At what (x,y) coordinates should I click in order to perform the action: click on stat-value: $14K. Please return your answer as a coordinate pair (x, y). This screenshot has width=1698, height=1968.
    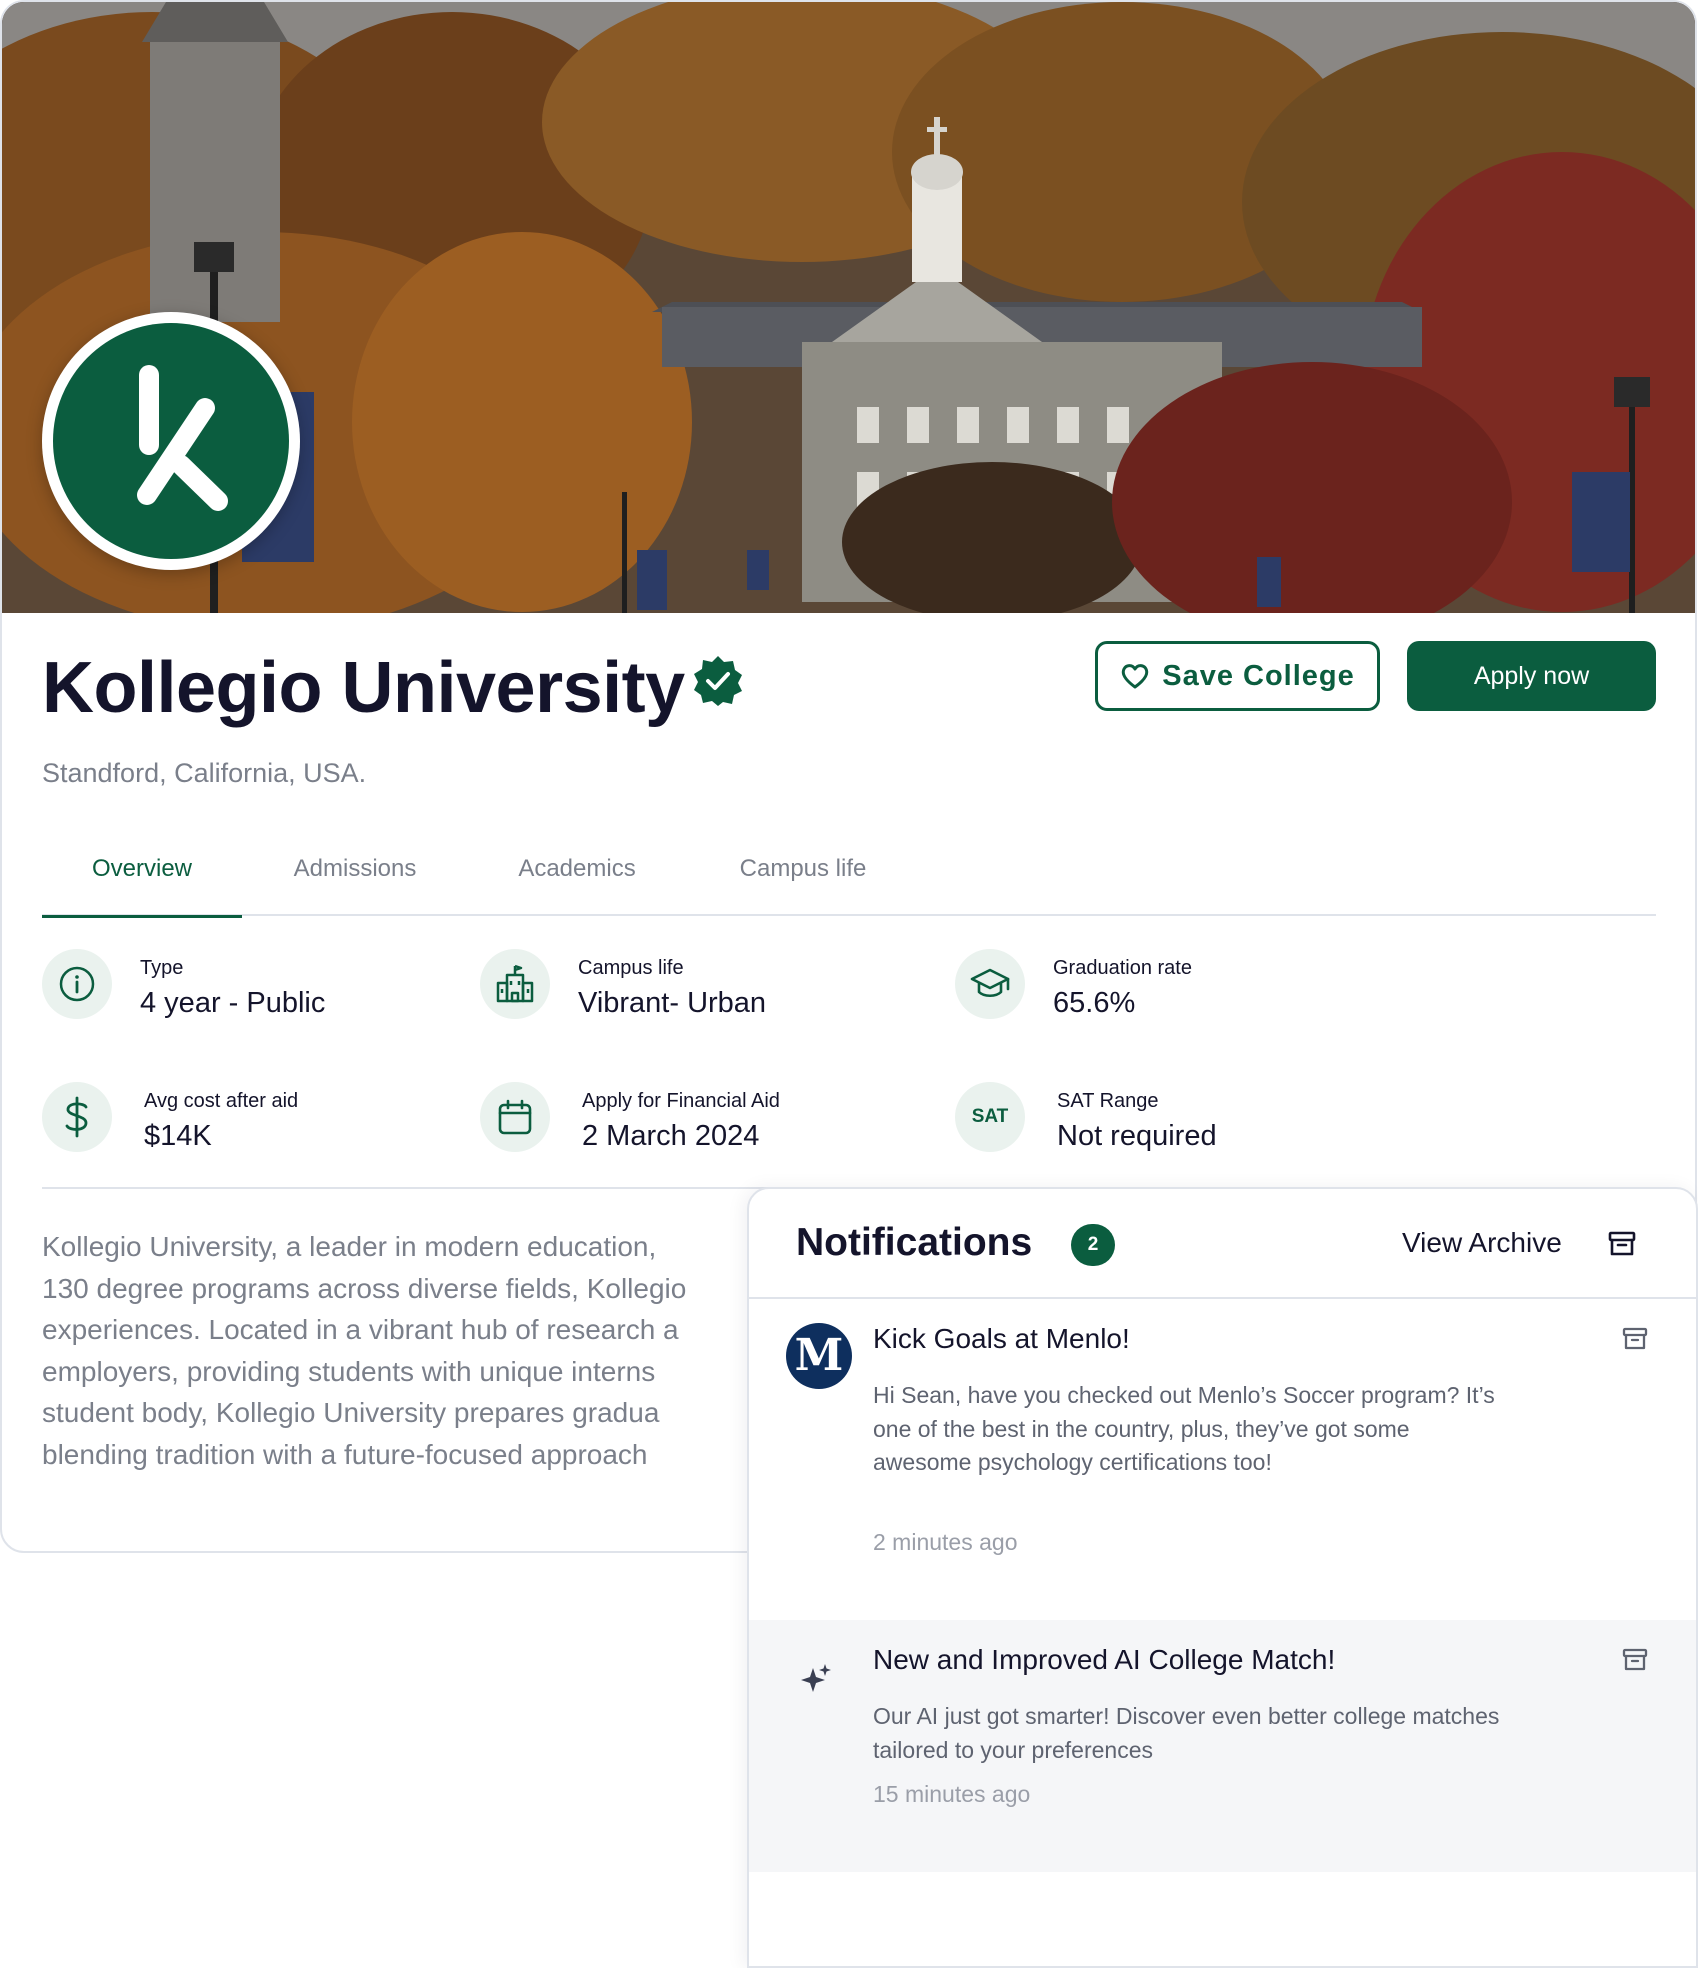
    Looking at the image, I should click on (178, 1136).